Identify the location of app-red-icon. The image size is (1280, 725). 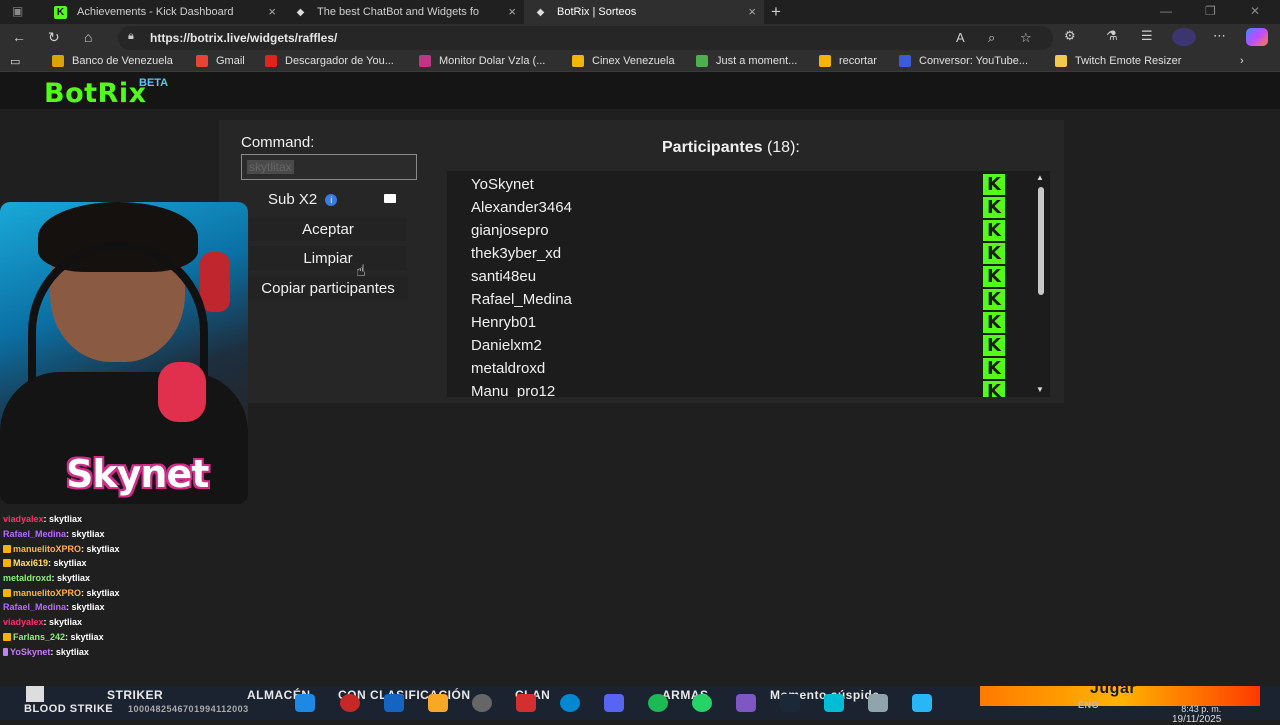
(350, 703).